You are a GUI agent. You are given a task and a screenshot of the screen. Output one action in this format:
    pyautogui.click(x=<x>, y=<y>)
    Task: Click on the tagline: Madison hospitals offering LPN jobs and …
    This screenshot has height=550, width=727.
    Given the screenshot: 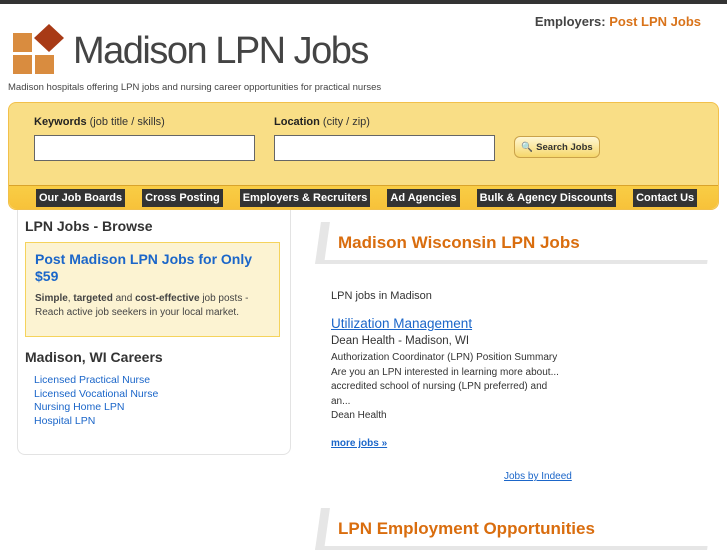 What is the action you would take?
    pyautogui.click(x=195, y=87)
    